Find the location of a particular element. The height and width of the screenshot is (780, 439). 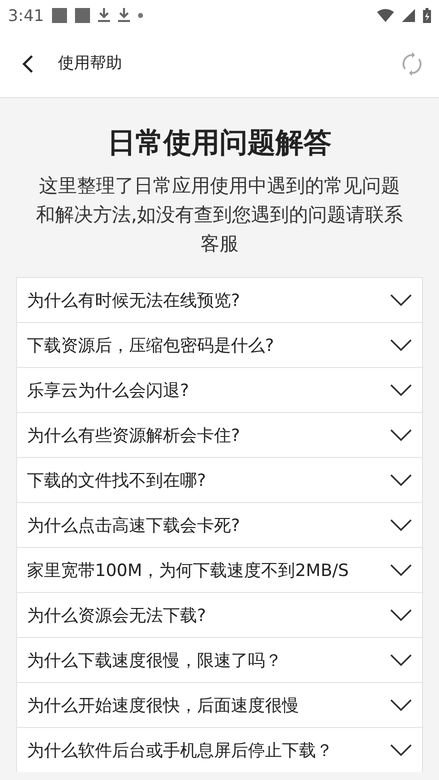

page-title: 使用帮助 is located at coordinates (90, 63).